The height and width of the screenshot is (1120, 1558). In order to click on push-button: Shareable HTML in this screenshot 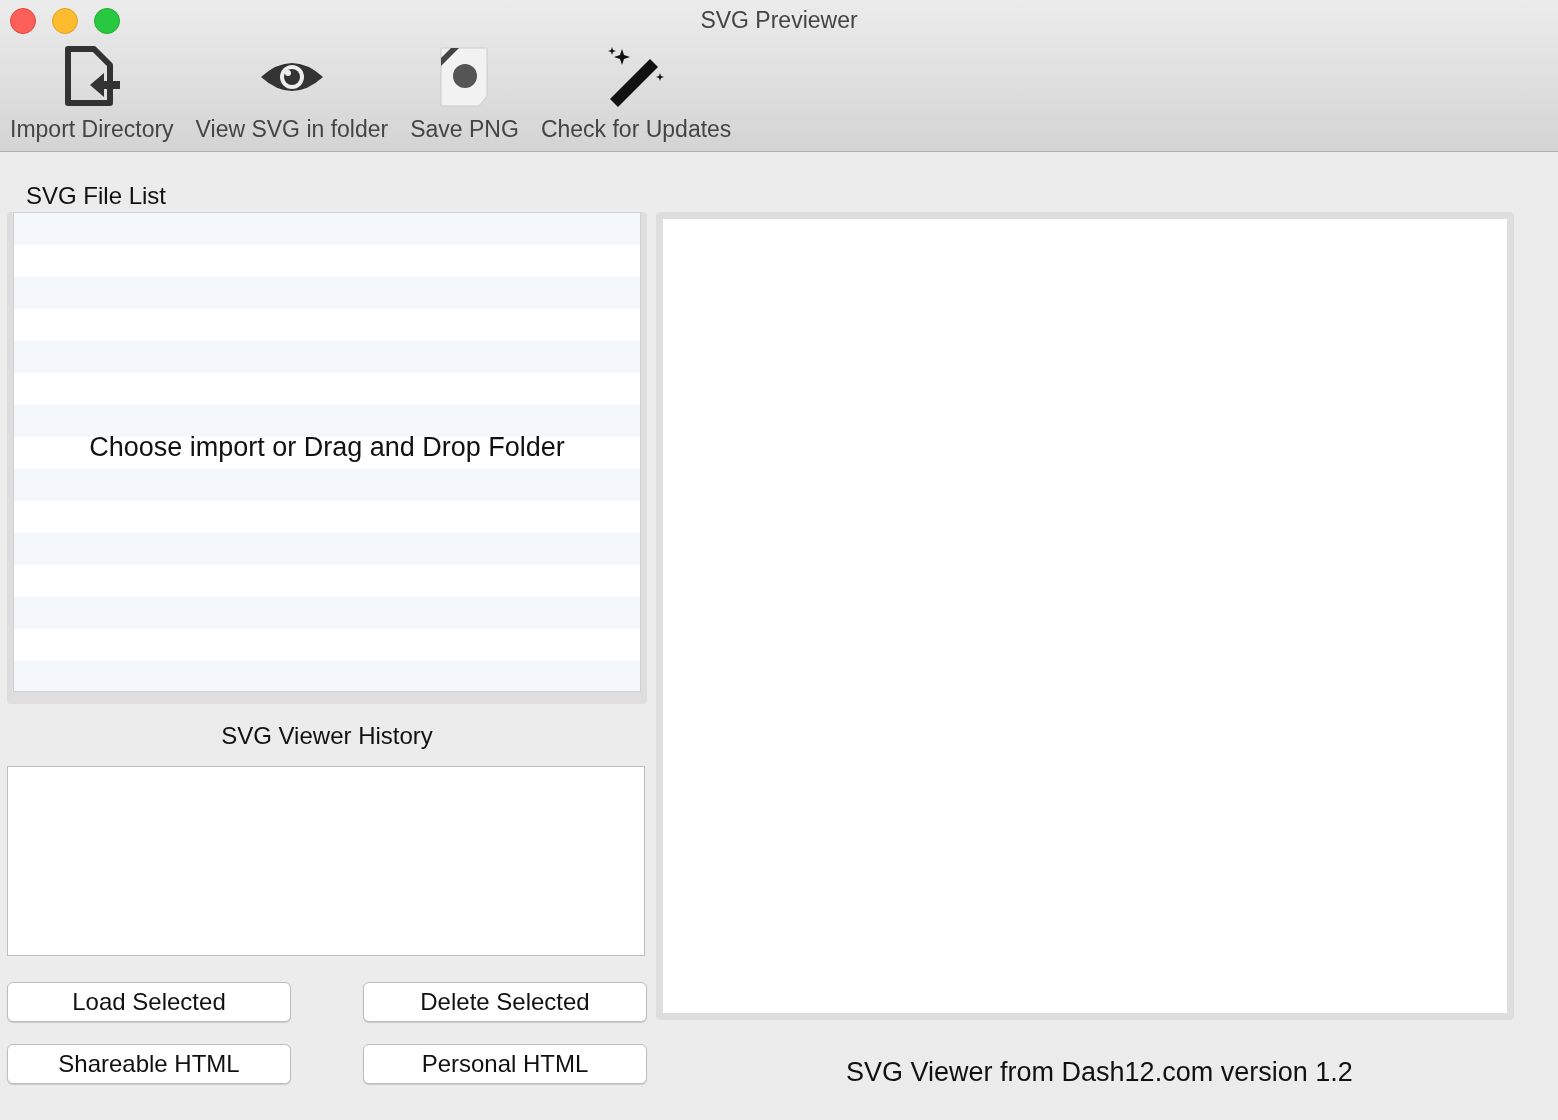, I will do `click(149, 1064)`.